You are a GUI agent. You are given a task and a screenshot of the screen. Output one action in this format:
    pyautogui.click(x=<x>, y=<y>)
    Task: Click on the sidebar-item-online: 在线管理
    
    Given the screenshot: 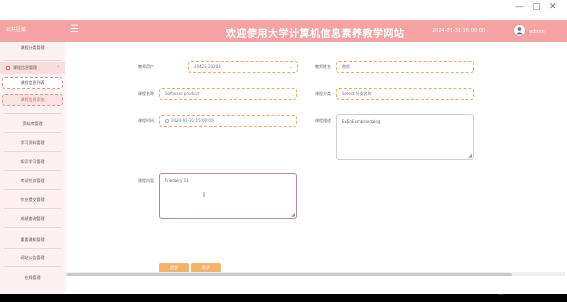 What is the action you would take?
    pyautogui.click(x=32, y=278)
    